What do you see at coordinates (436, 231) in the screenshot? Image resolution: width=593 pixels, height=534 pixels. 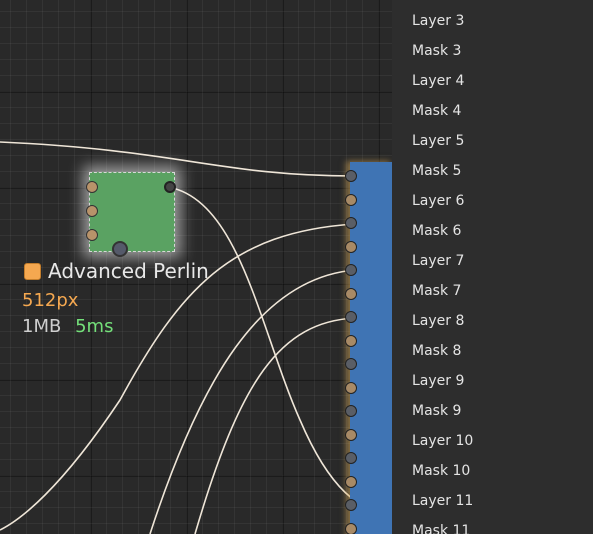 I see `layer-list-item: Mask 6` at bounding box center [436, 231].